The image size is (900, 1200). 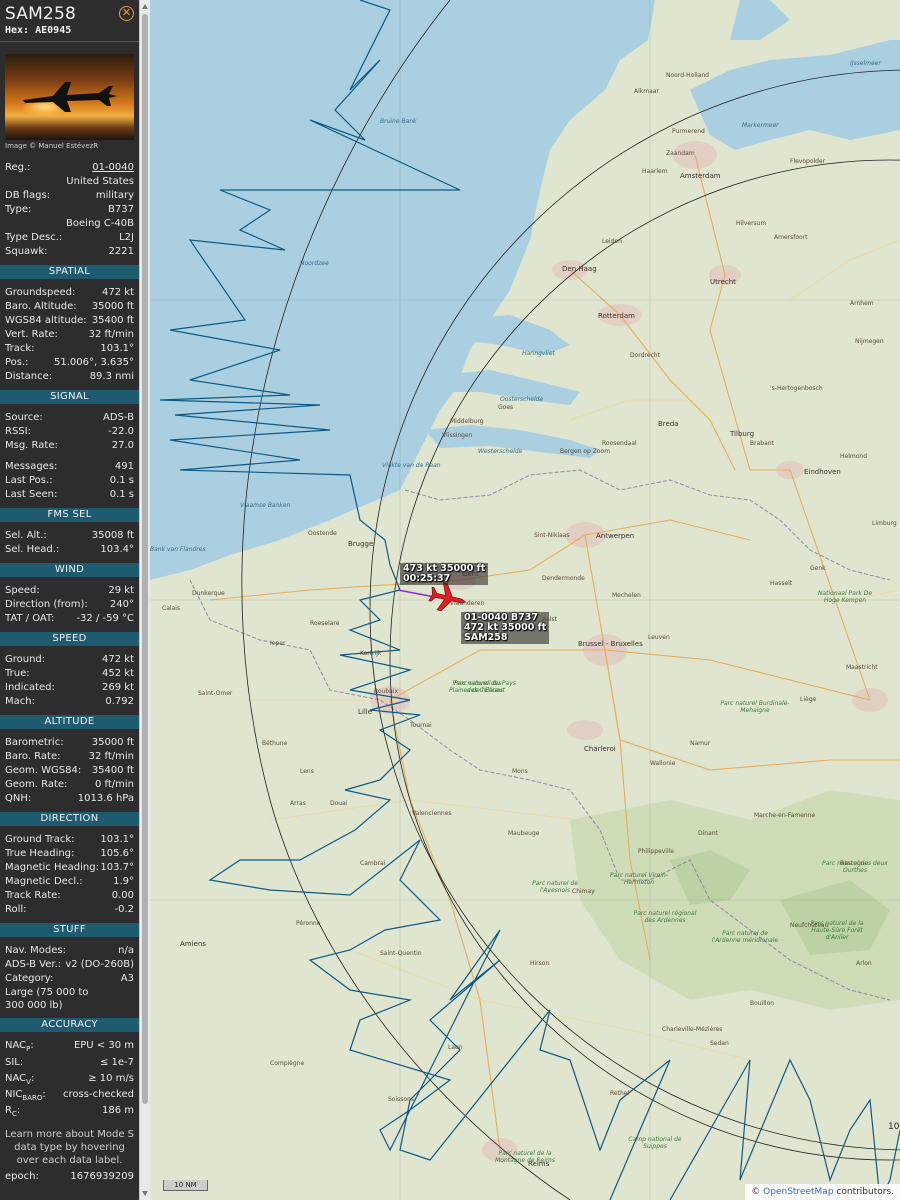 What do you see at coordinates (69, 1079) in the screenshot?
I see `nacv-row: NACV: ≥ 10 m/s` at bounding box center [69, 1079].